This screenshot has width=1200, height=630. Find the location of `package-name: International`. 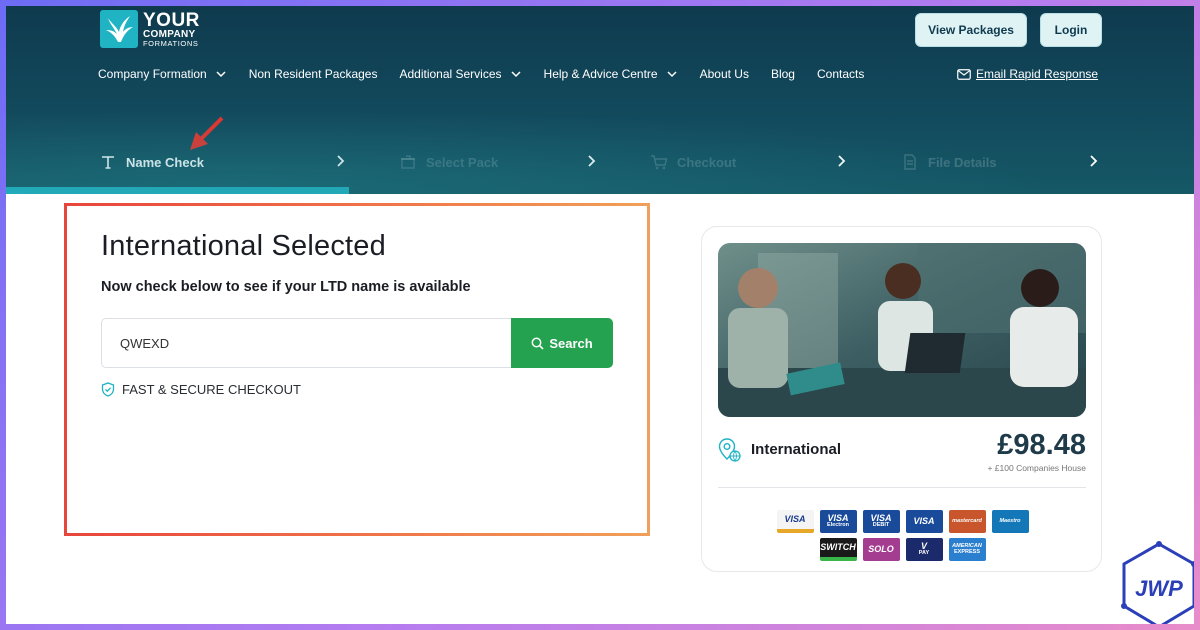

package-name: International is located at coordinates (796, 449).